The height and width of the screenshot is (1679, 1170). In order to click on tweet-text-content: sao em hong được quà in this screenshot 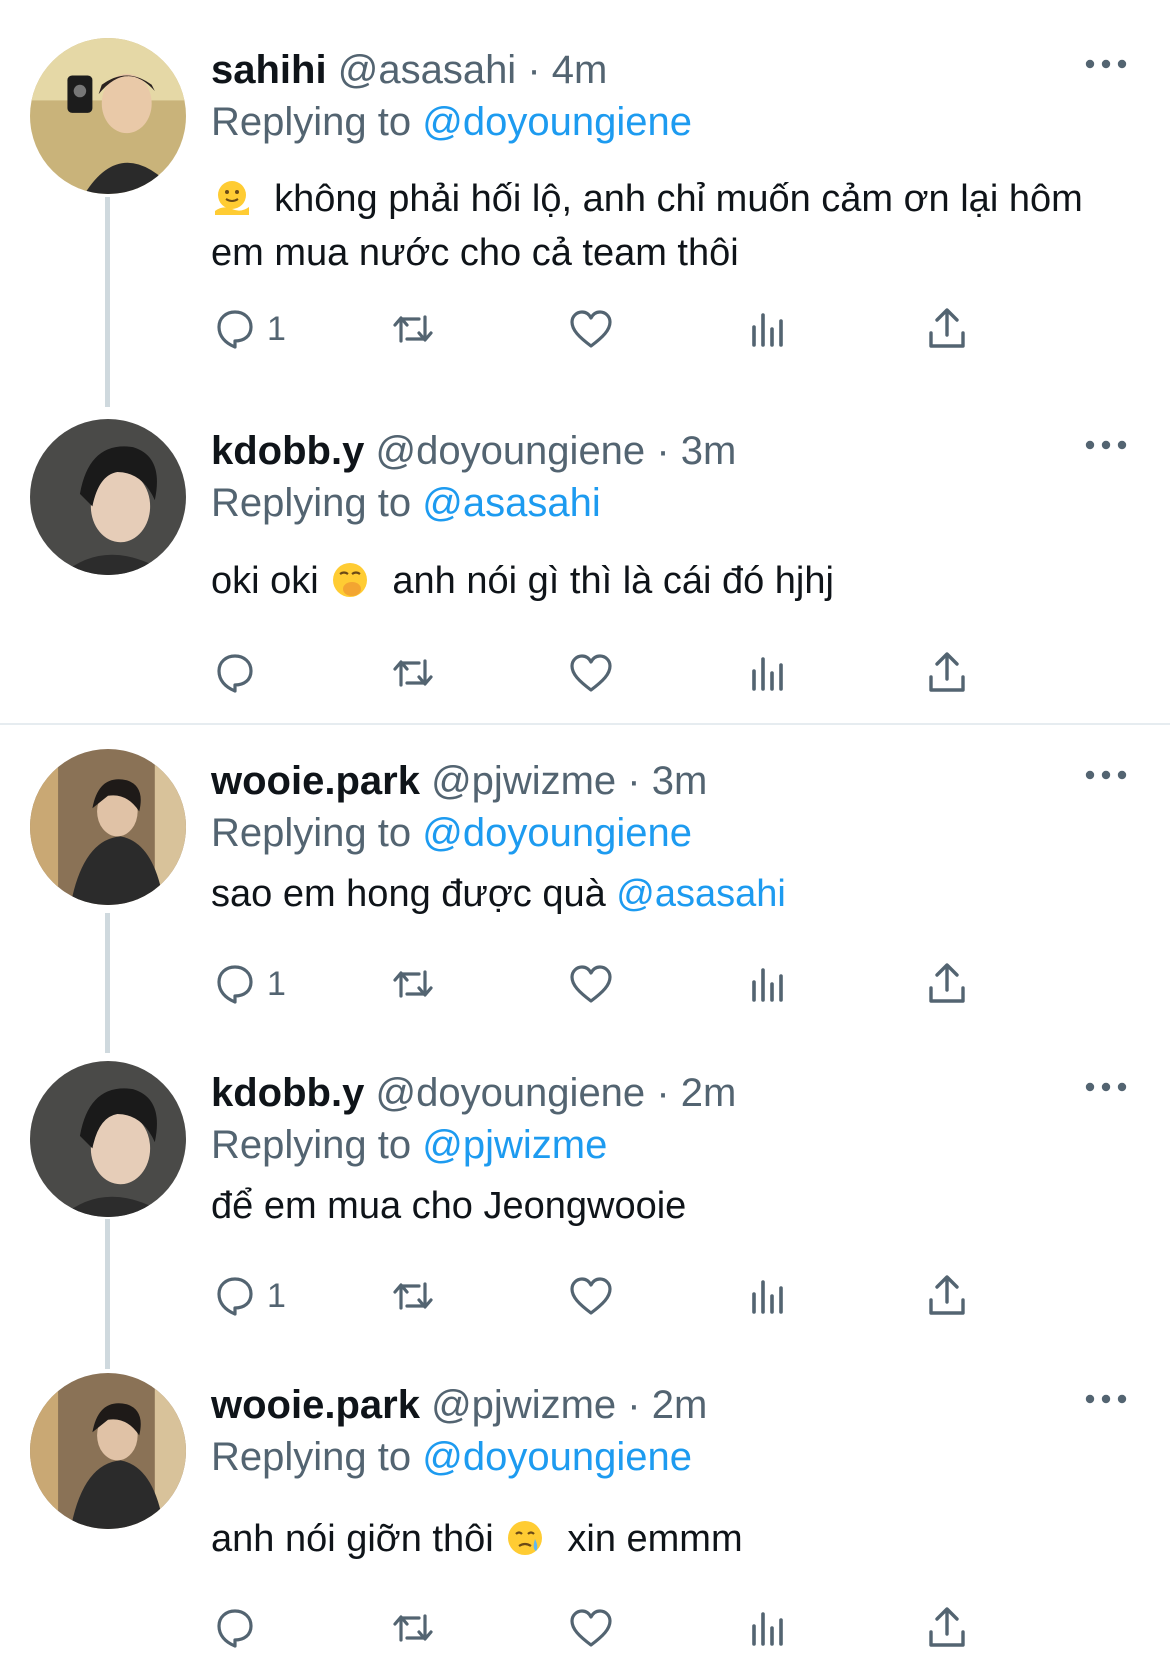, I will do `click(408, 894)`.